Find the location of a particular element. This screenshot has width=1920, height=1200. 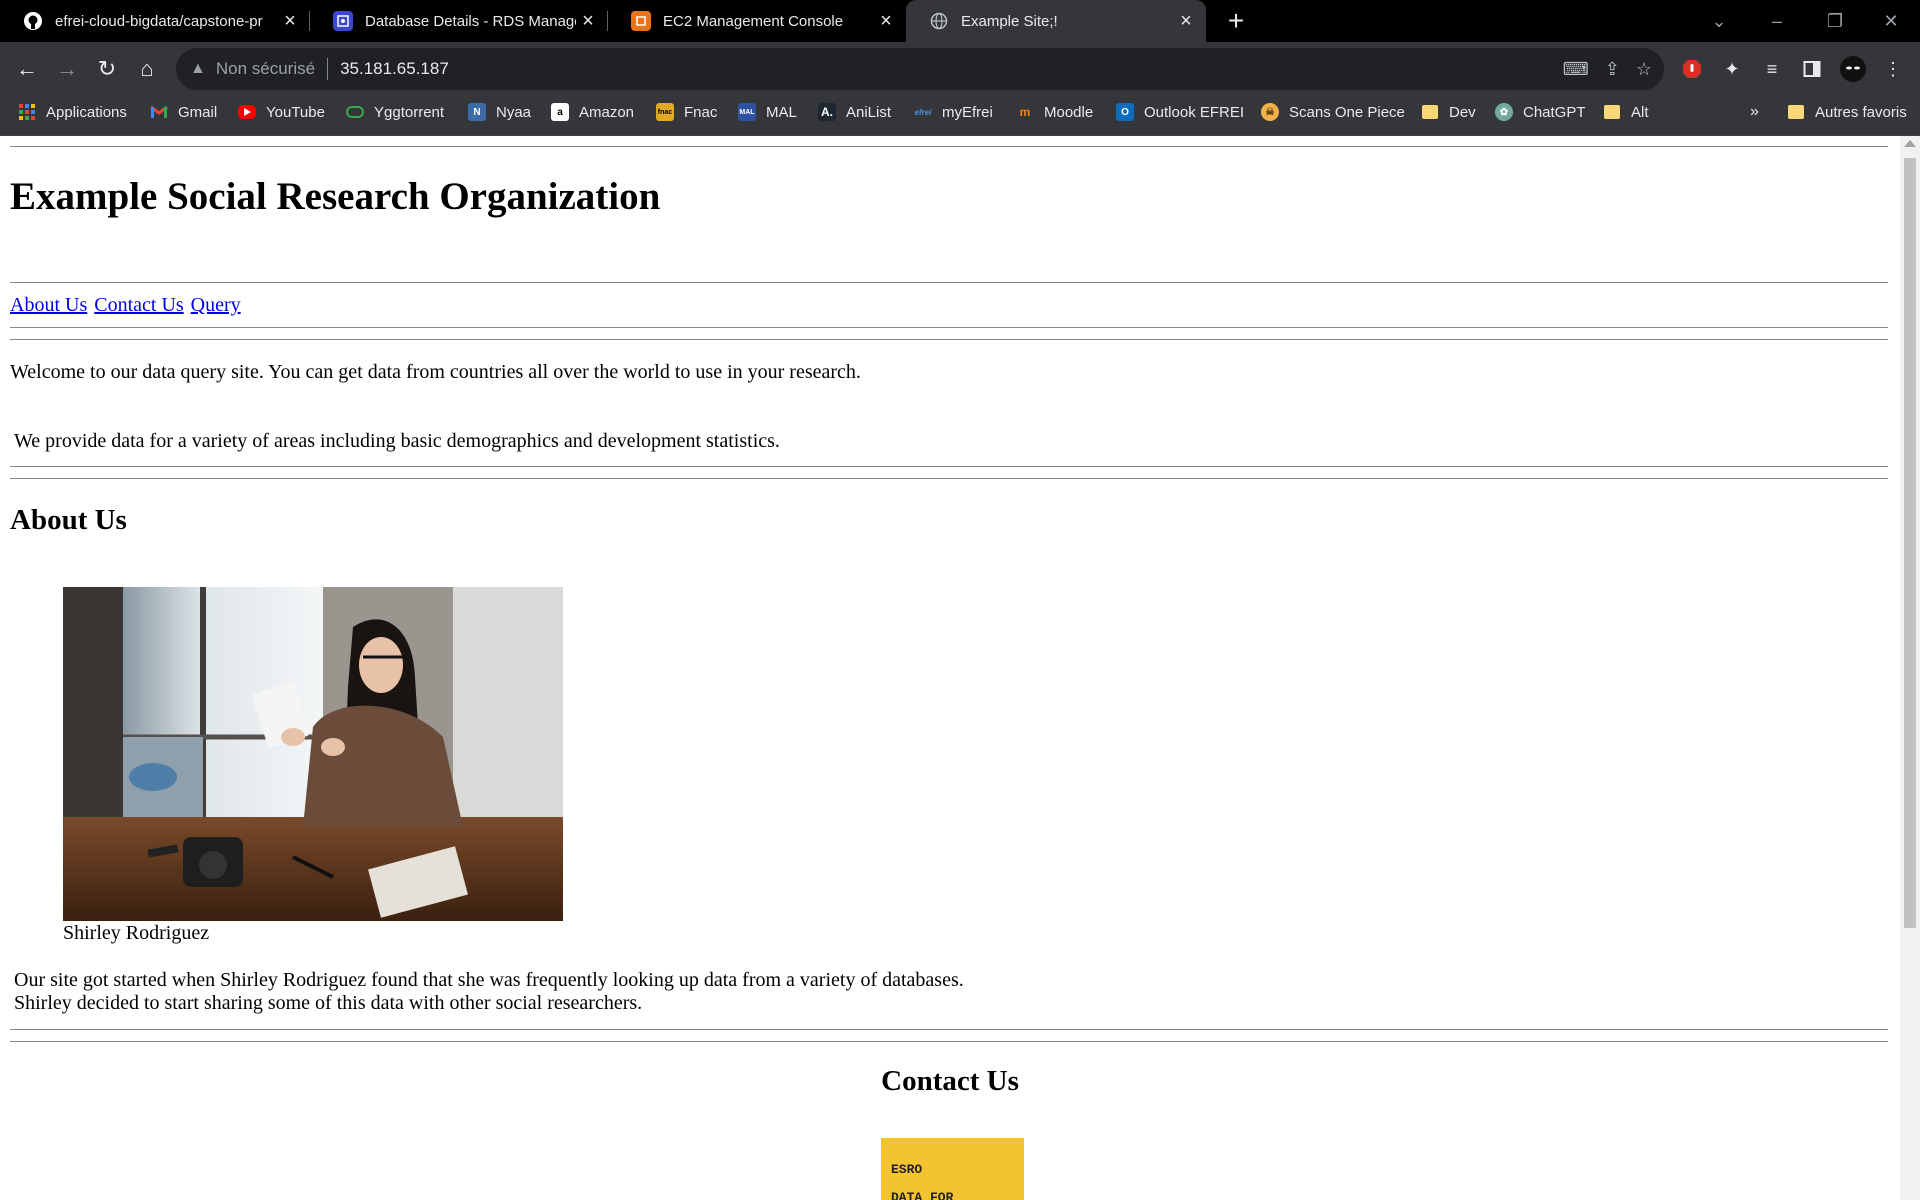

youtube-icon is located at coordinates (247, 112).